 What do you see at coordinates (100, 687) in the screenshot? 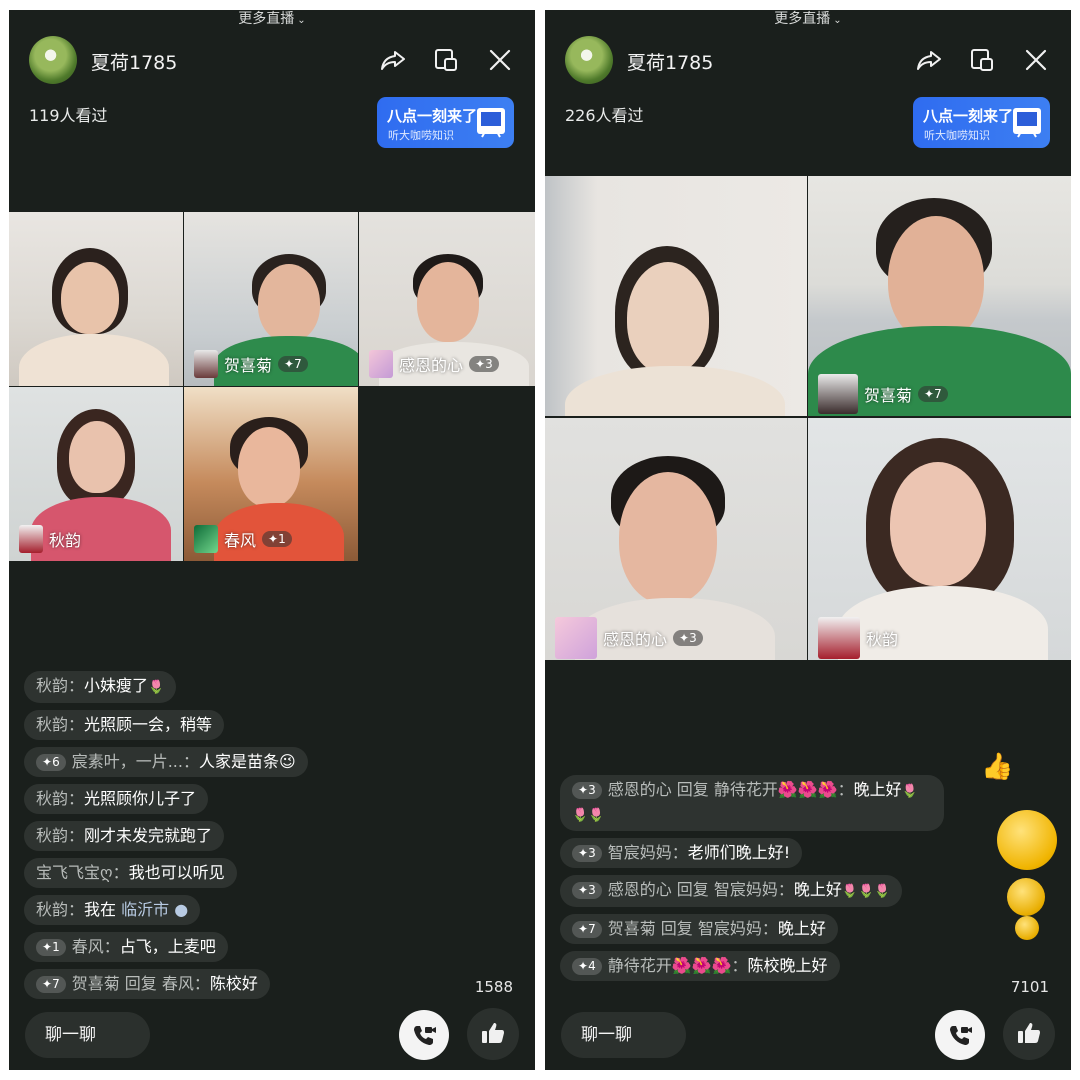
I see `comment-item: 秋韵：小妹瘦了🌷` at bounding box center [100, 687].